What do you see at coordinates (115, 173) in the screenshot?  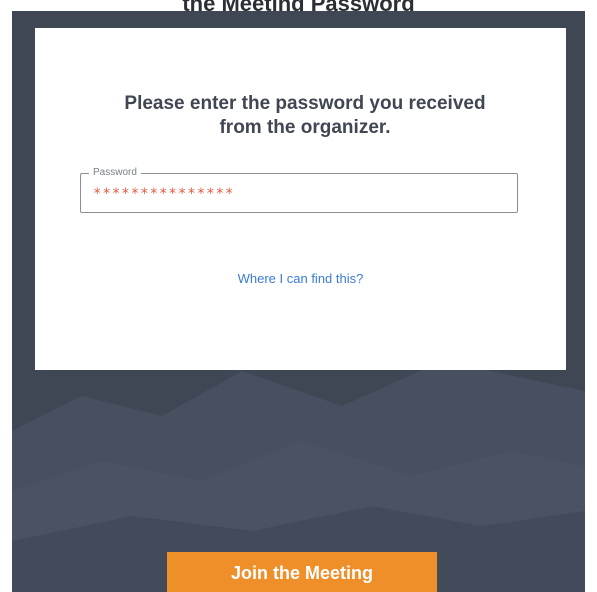 I see `password-field-label: Password` at bounding box center [115, 173].